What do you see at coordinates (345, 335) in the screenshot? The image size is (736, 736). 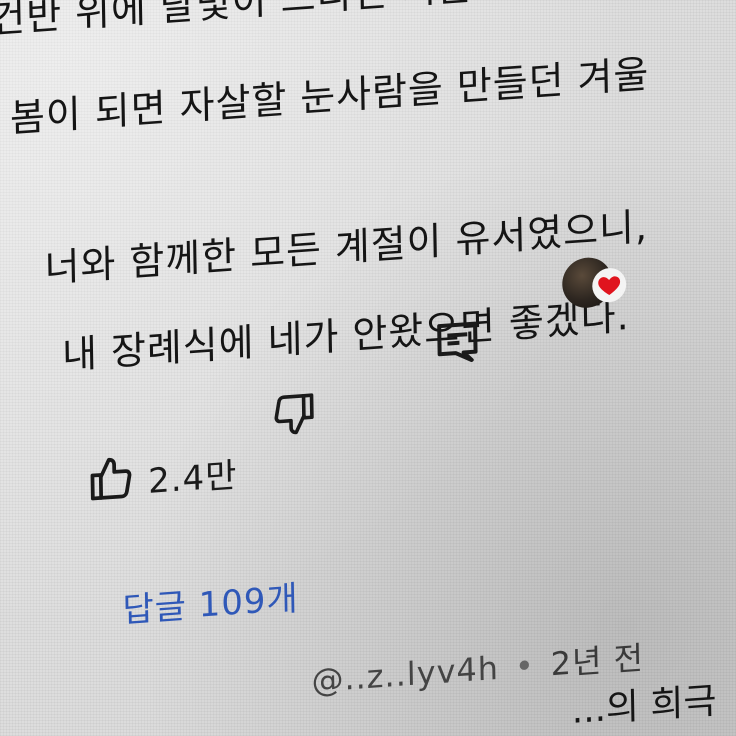 I see `comment-line-4: 내 장례식에 네가 안왔으면 좋겠다.` at bounding box center [345, 335].